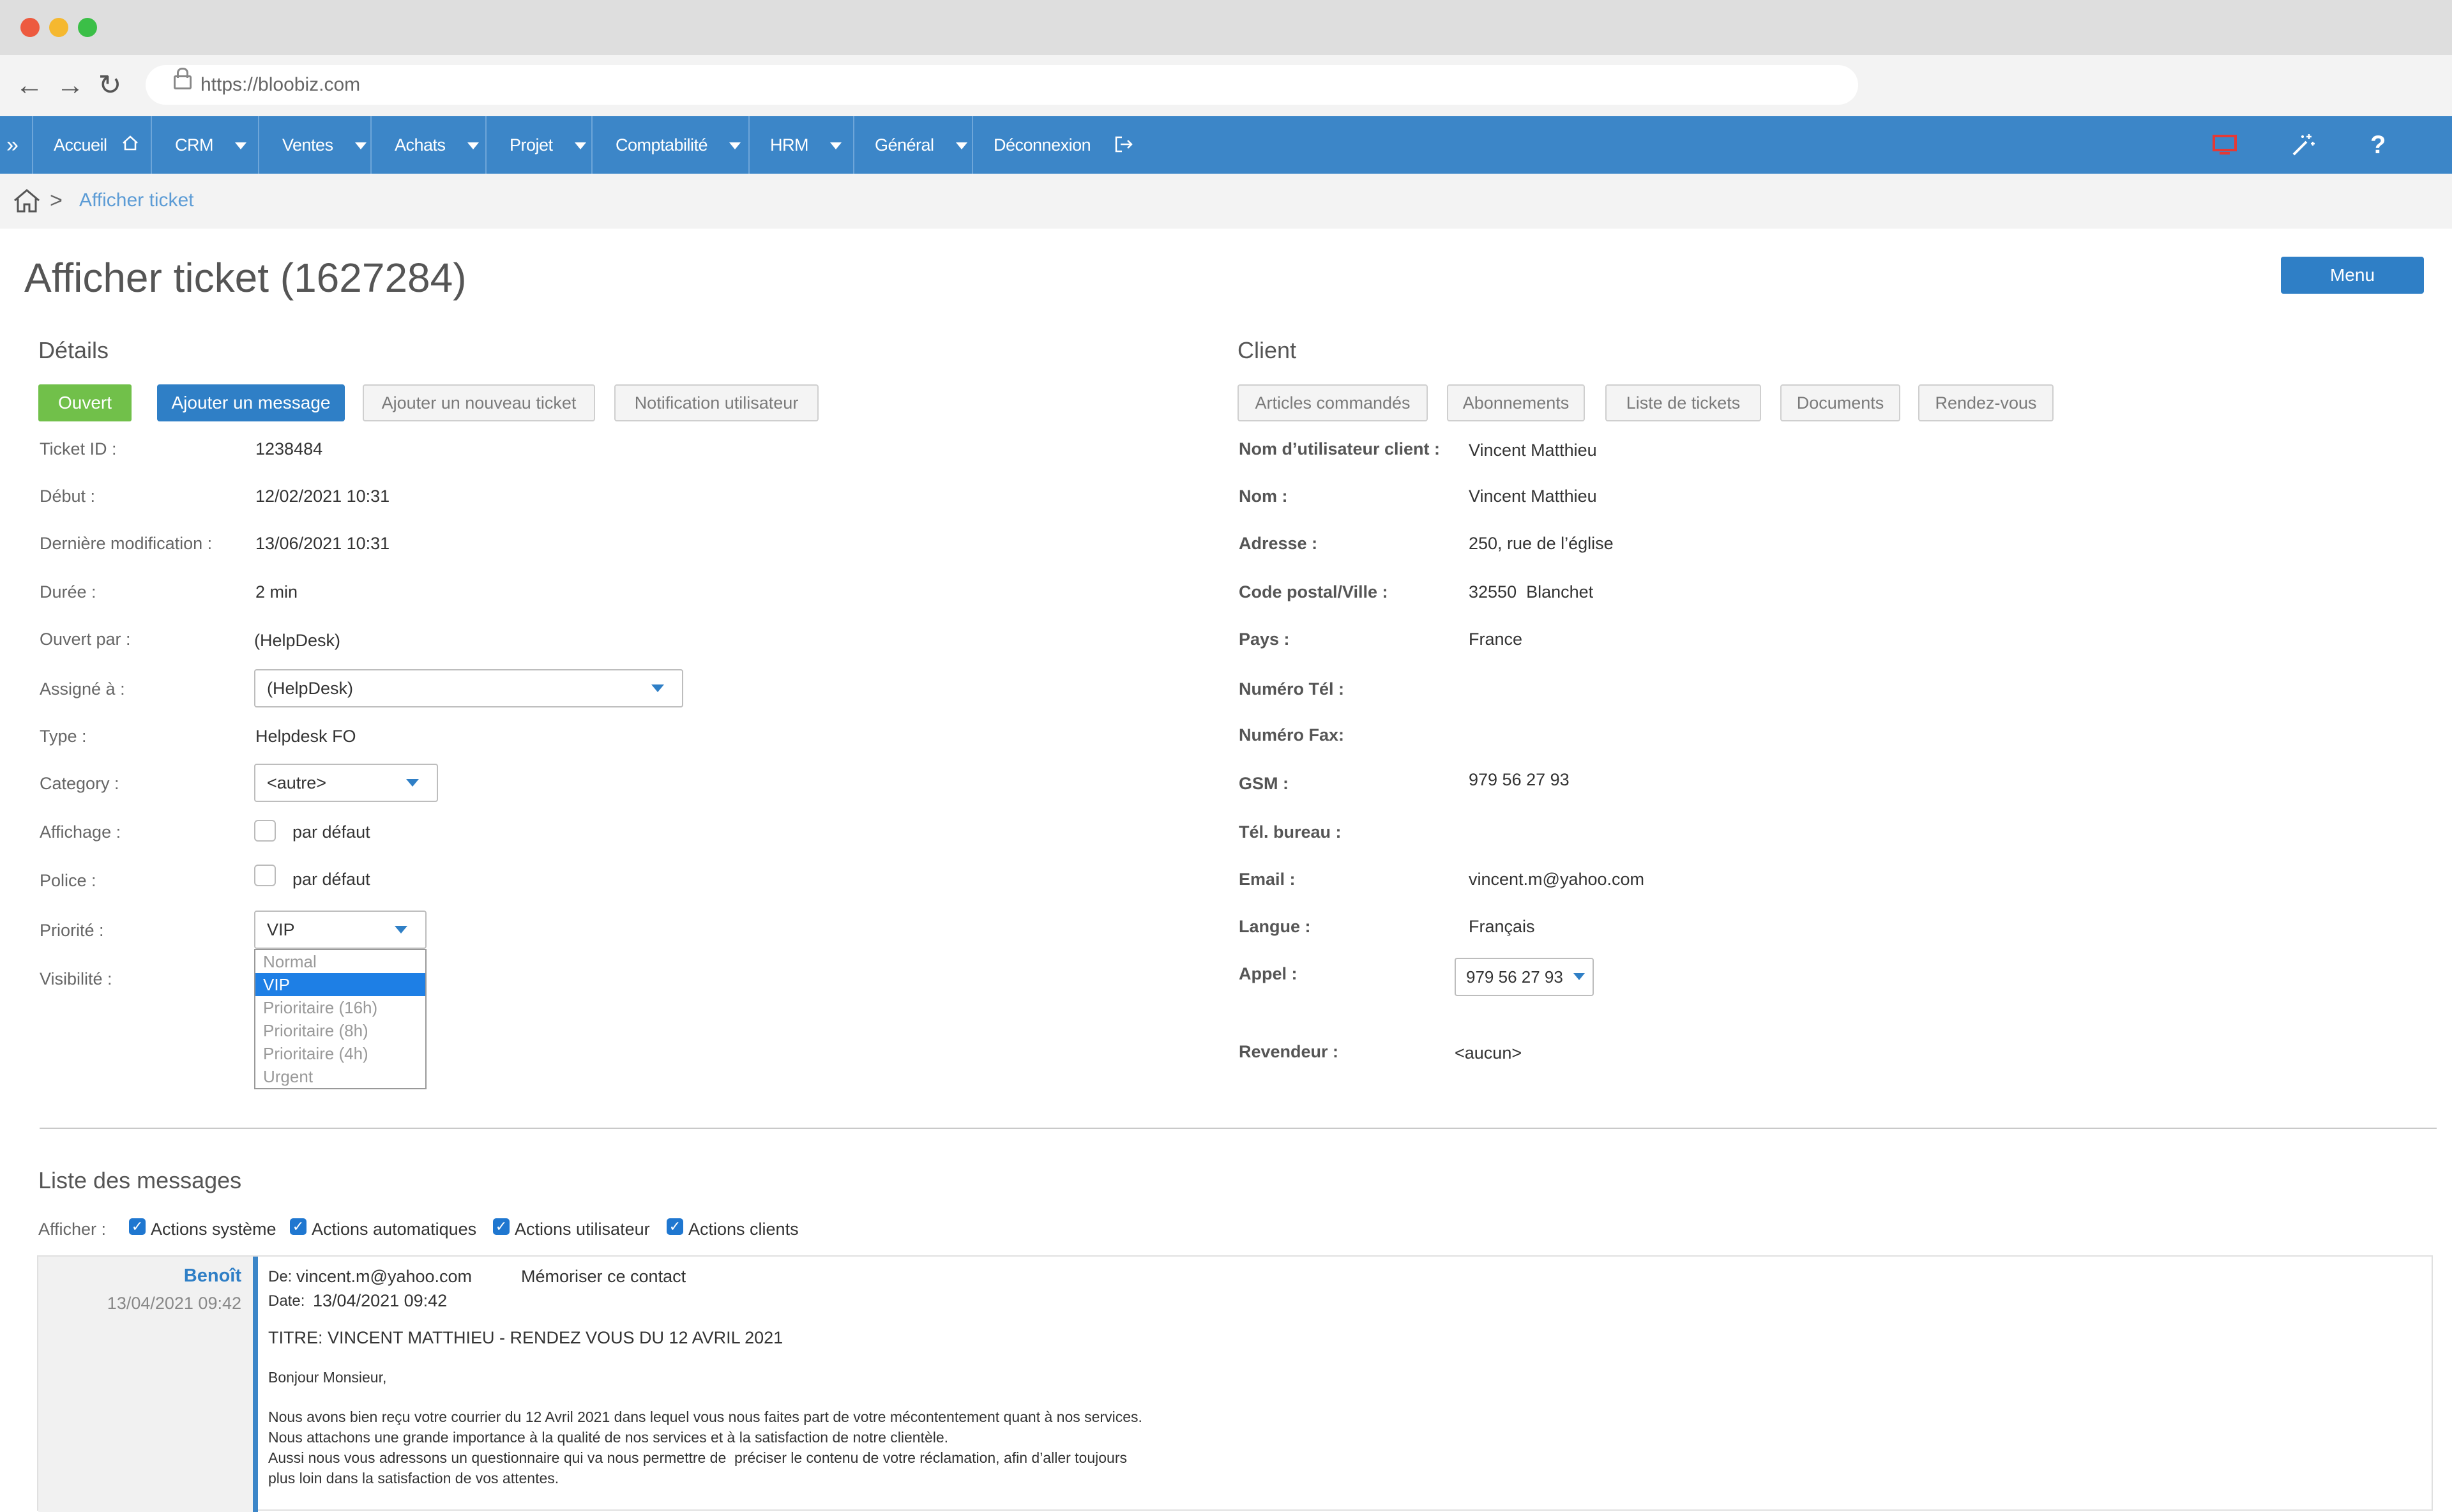  What do you see at coordinates (30, 27) in the screenshot?
I see `close-window-icon` at bounding box center [30, 27].